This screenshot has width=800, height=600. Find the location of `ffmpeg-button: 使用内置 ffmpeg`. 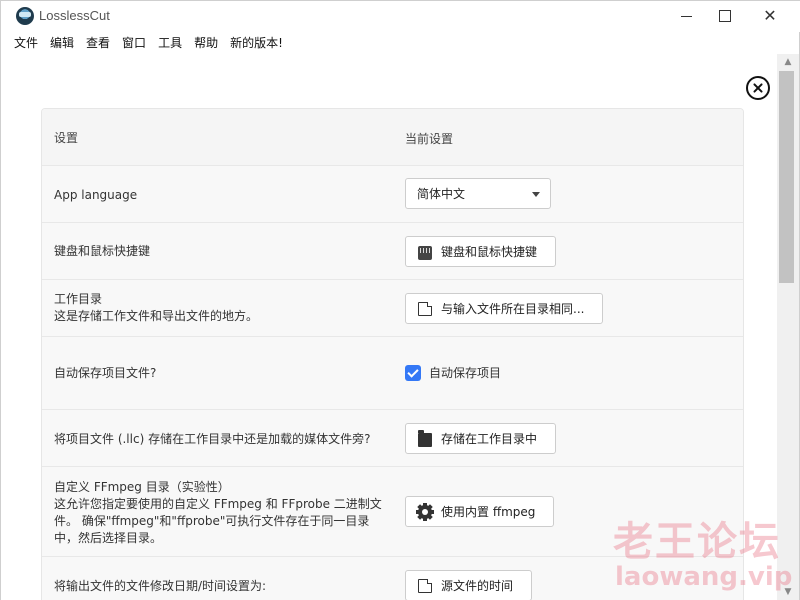

ffmpeg-button: 使用内置 ffmpeg is located at coordinates (480, 511).